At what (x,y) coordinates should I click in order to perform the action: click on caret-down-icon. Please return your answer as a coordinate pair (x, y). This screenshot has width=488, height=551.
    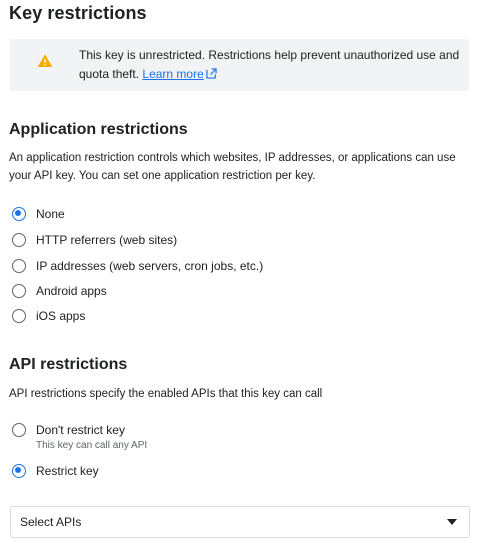
    Looking at the image, I should click on (452, 522).